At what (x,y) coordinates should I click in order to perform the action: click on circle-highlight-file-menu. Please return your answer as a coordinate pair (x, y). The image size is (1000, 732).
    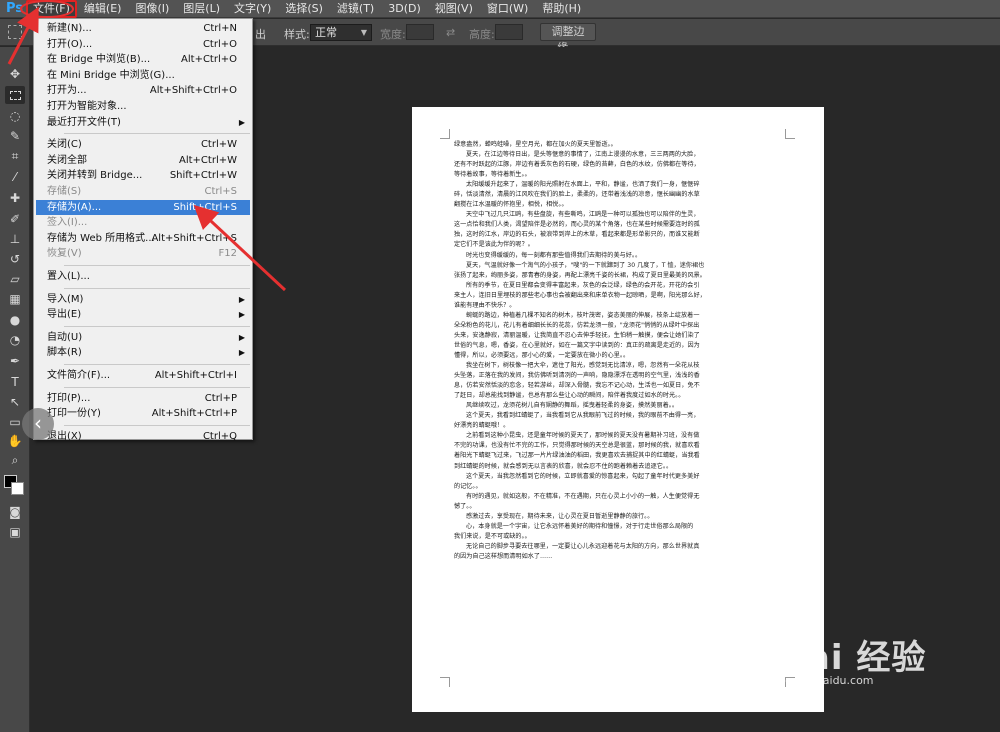
    Looking at the image, I should click on (47, 9).